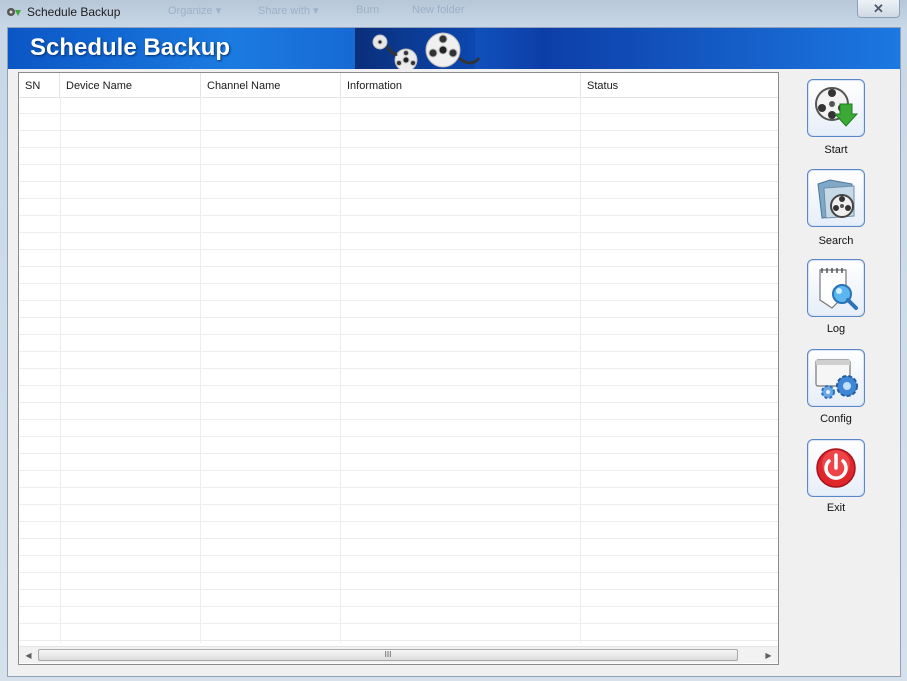 The width and height of the screenshot is (907, 681). I want to click on window-gears-icon, so click(836, 379).